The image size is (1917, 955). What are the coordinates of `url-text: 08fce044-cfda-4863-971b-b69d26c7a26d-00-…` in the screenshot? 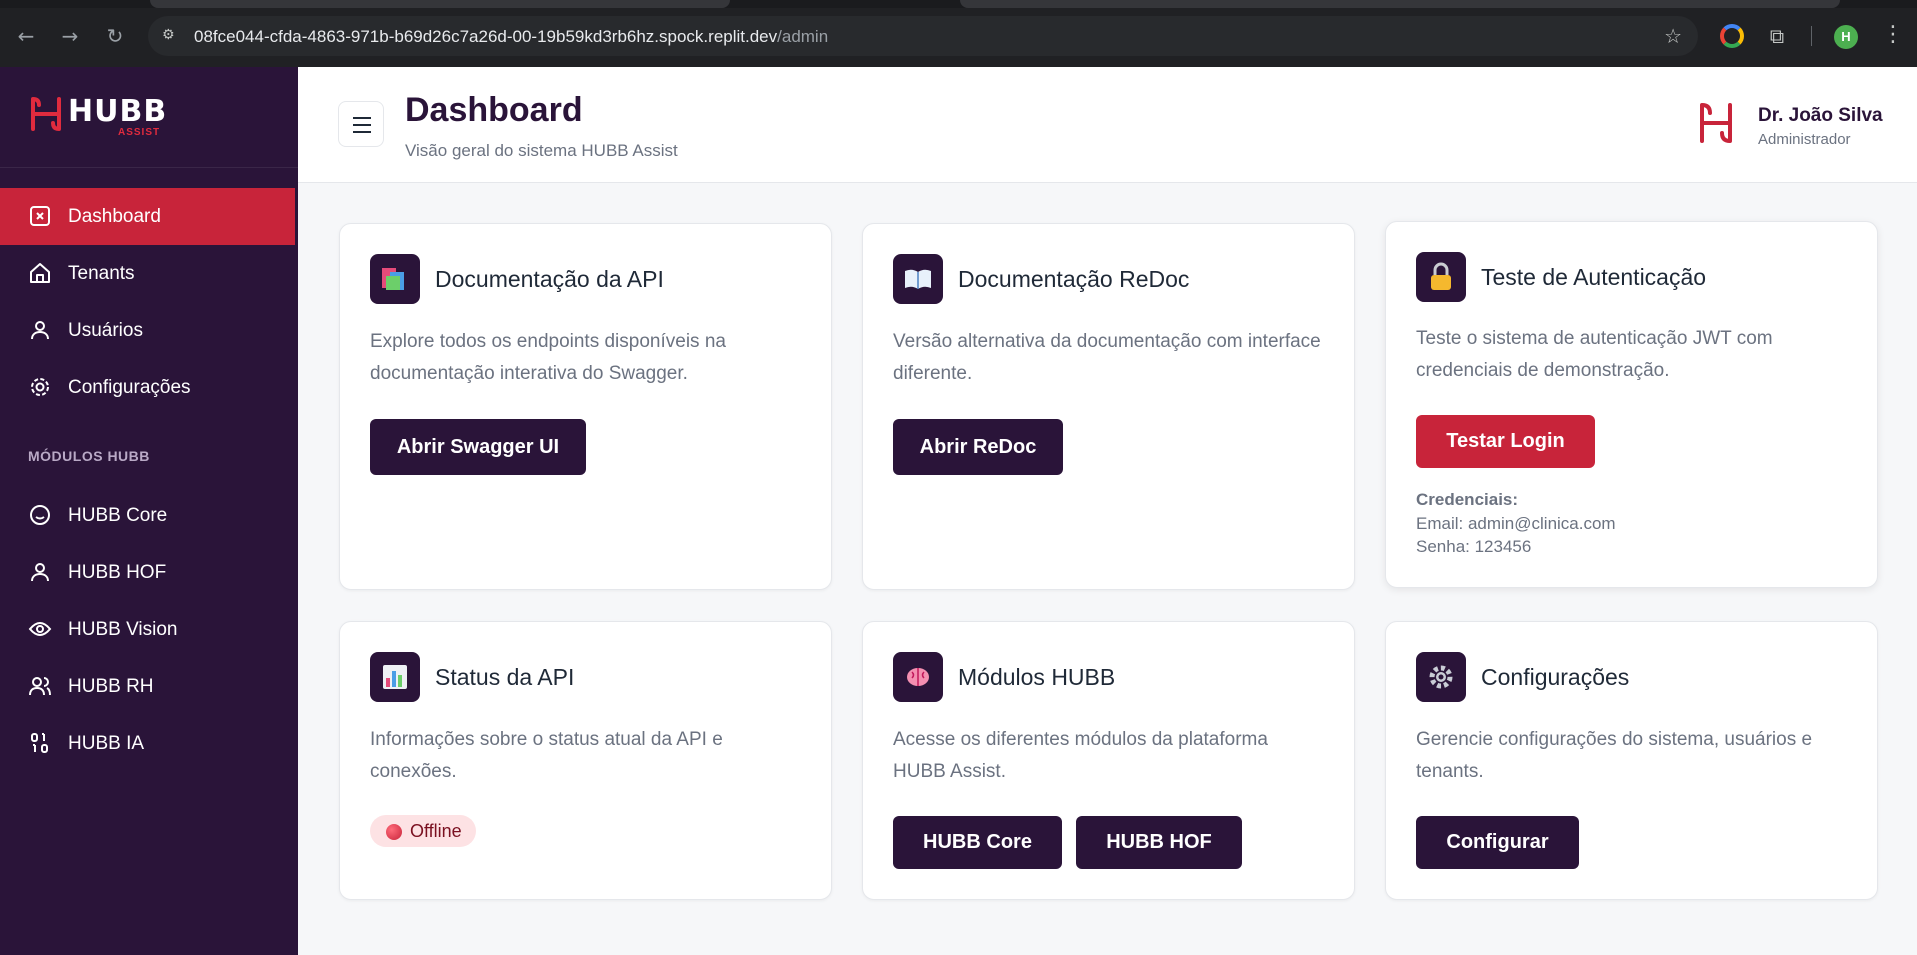 It's located at (511, 37).